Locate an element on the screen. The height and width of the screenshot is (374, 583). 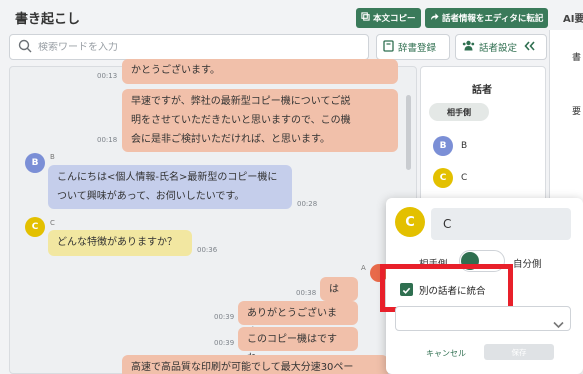
speaker-panel-title: 話者 is located at coordinates (482, 90).